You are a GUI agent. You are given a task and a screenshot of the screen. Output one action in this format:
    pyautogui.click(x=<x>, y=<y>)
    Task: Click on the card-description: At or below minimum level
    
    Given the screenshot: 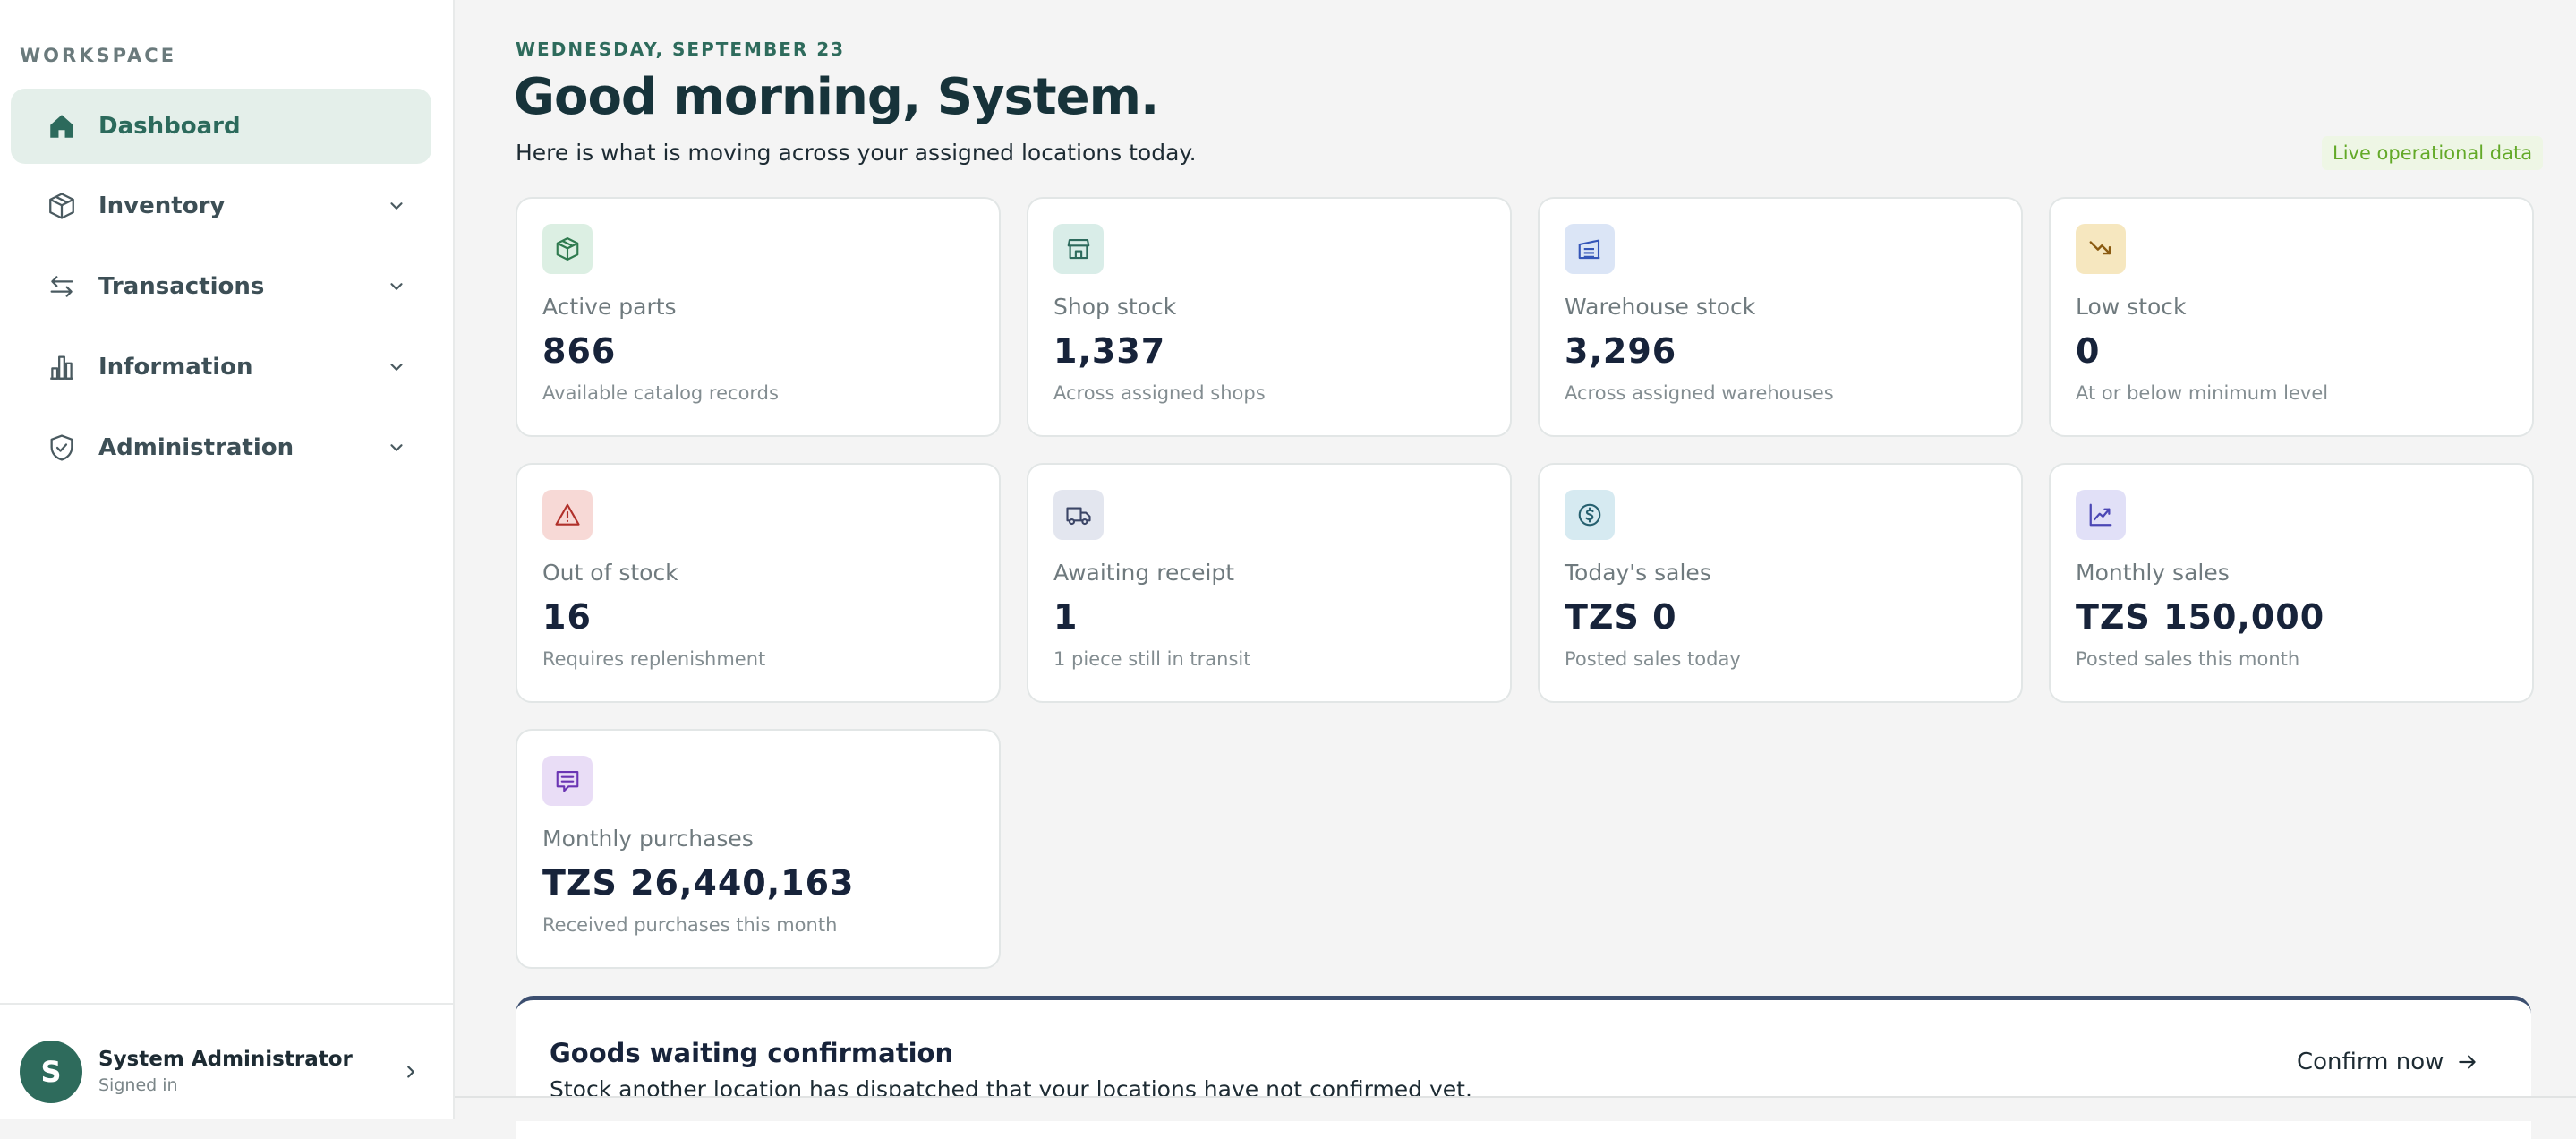 What is the action you would take?
    pyautogui.click(x=2202, y=393)
    